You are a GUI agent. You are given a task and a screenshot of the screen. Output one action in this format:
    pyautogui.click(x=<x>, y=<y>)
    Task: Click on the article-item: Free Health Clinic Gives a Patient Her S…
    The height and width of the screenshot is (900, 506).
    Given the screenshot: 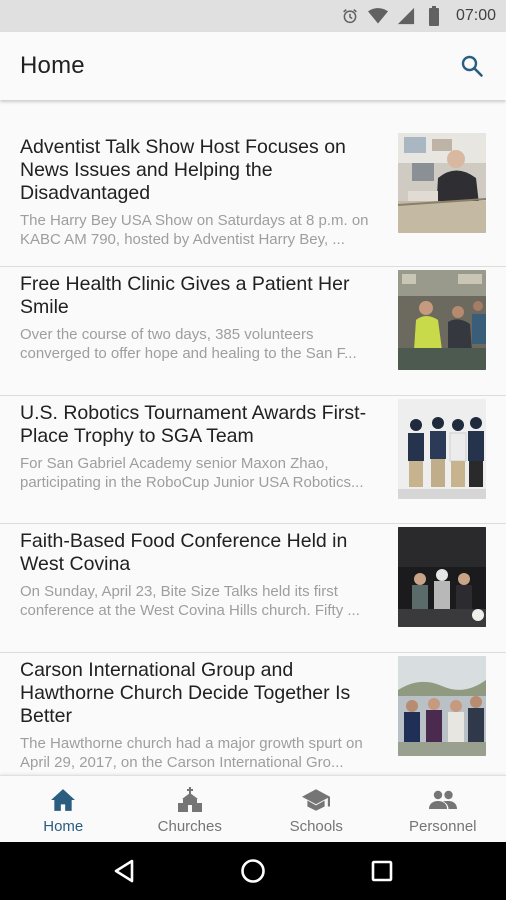 What is the action you would take?
    pyautogui.click(x=253, y=331)
    